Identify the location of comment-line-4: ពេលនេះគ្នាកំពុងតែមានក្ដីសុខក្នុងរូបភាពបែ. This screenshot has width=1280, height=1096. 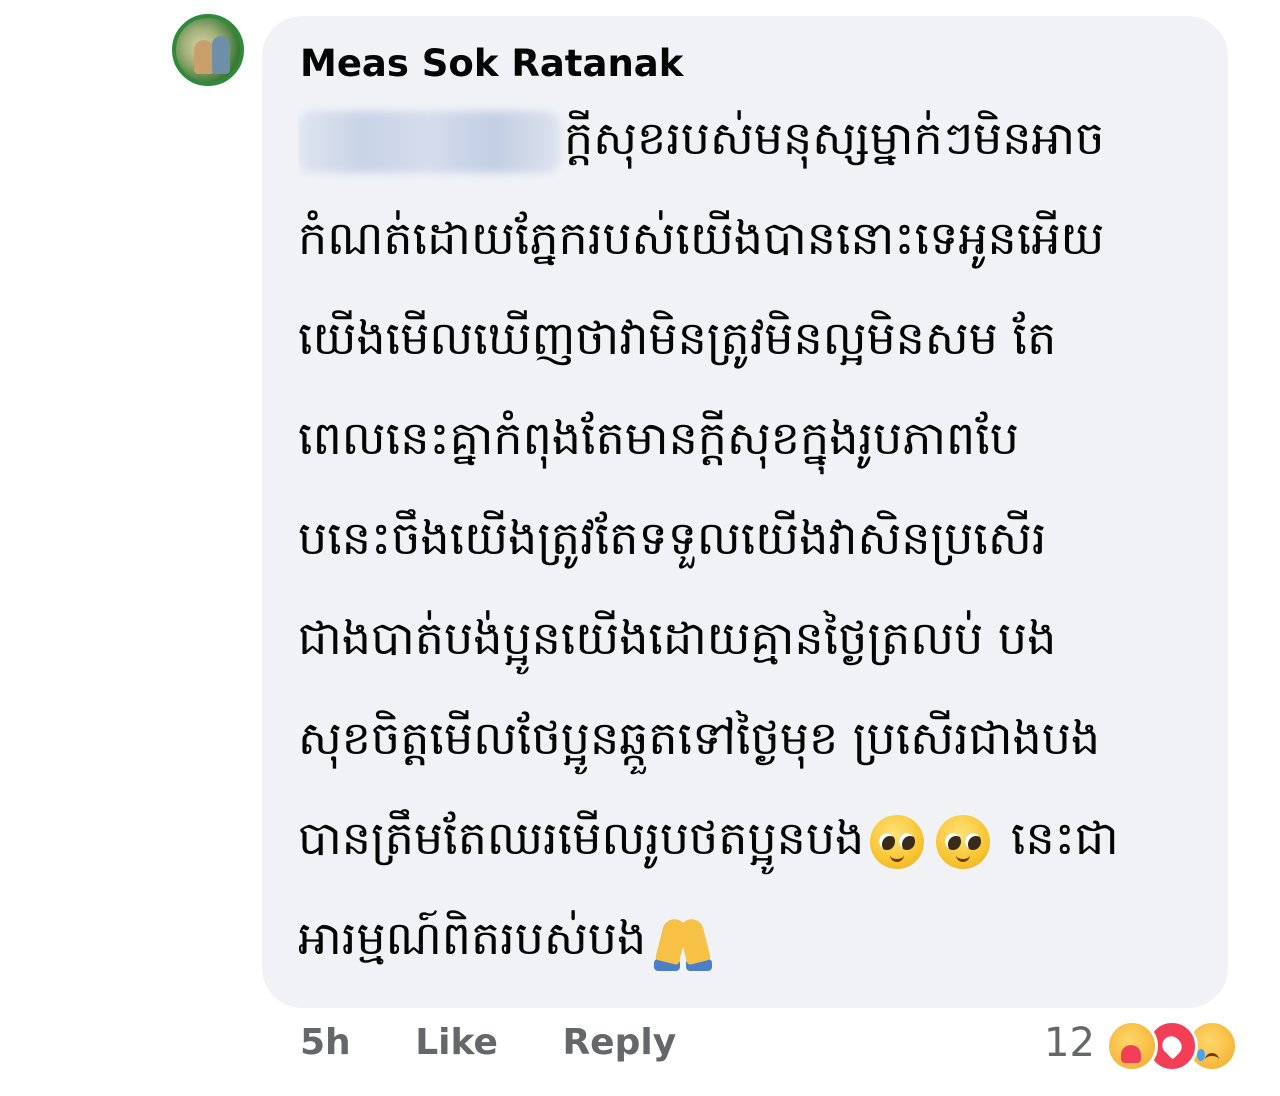
(748, 438).